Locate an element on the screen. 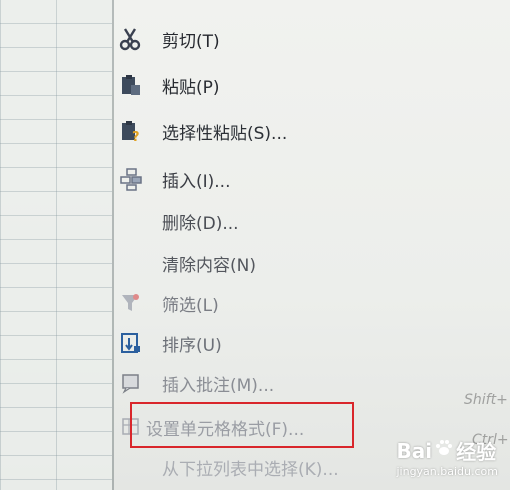  menu-item-paste: 粘贴(P) is located at coordinates (284, 85).